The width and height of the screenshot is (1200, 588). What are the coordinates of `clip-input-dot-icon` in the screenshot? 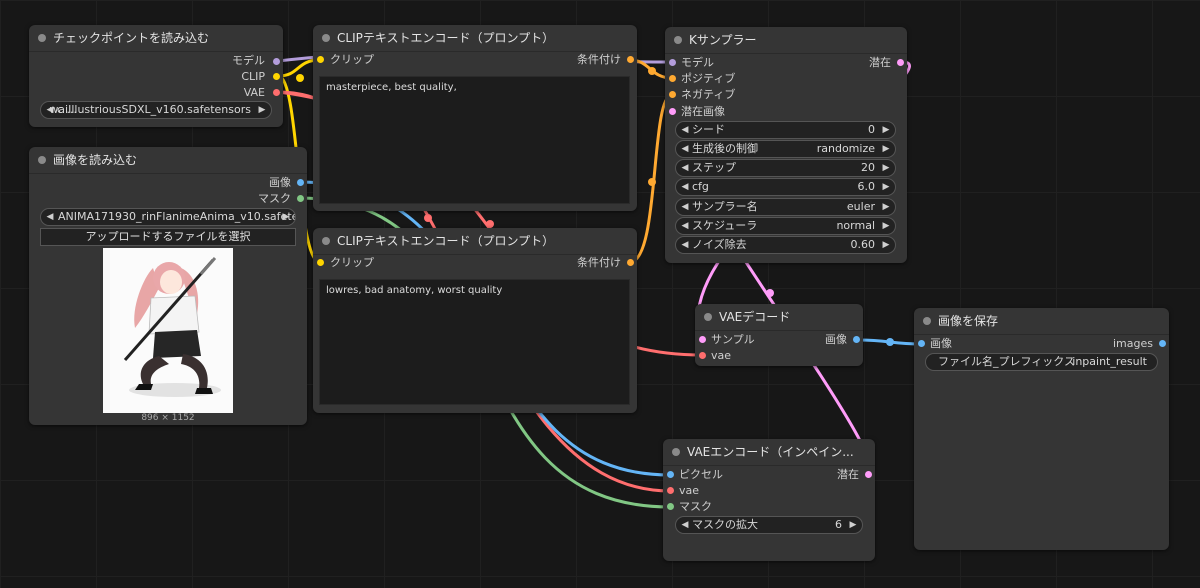 It's located at (320, 262).